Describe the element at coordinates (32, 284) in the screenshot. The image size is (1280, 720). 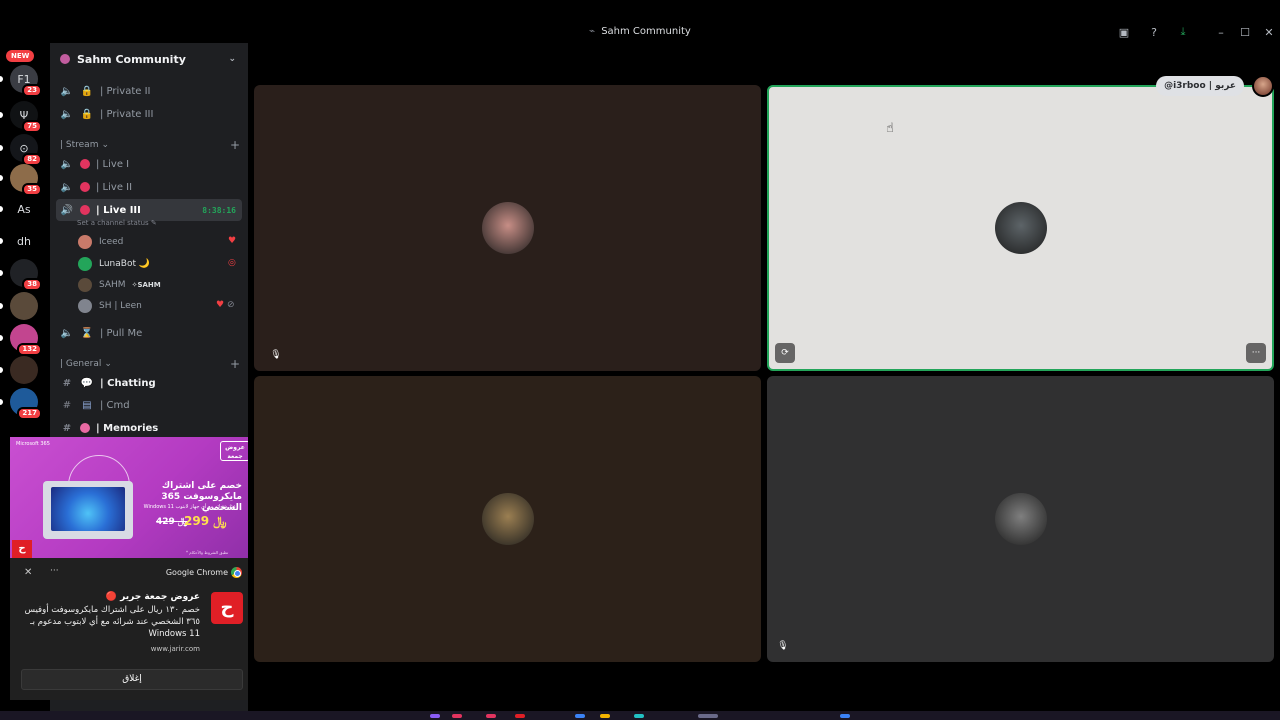
I see `unread-badge: 38` at that location.